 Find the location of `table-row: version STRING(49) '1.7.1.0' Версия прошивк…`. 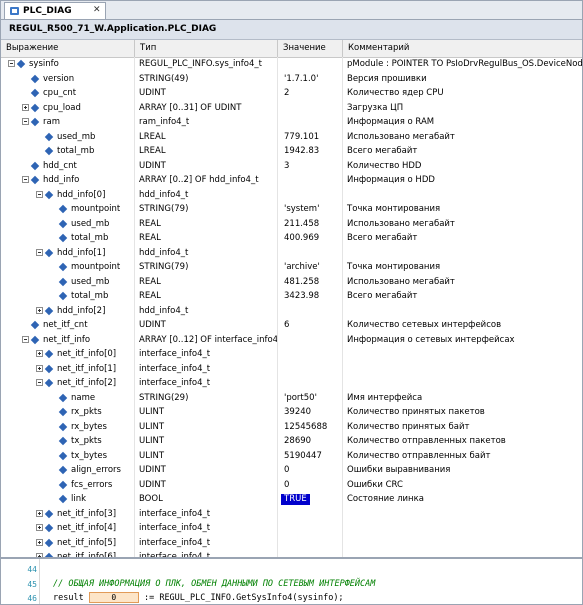

table-row: version STRING(49) '1.7.1.0' Версия прошивк… is located at coordinates (291, 78).